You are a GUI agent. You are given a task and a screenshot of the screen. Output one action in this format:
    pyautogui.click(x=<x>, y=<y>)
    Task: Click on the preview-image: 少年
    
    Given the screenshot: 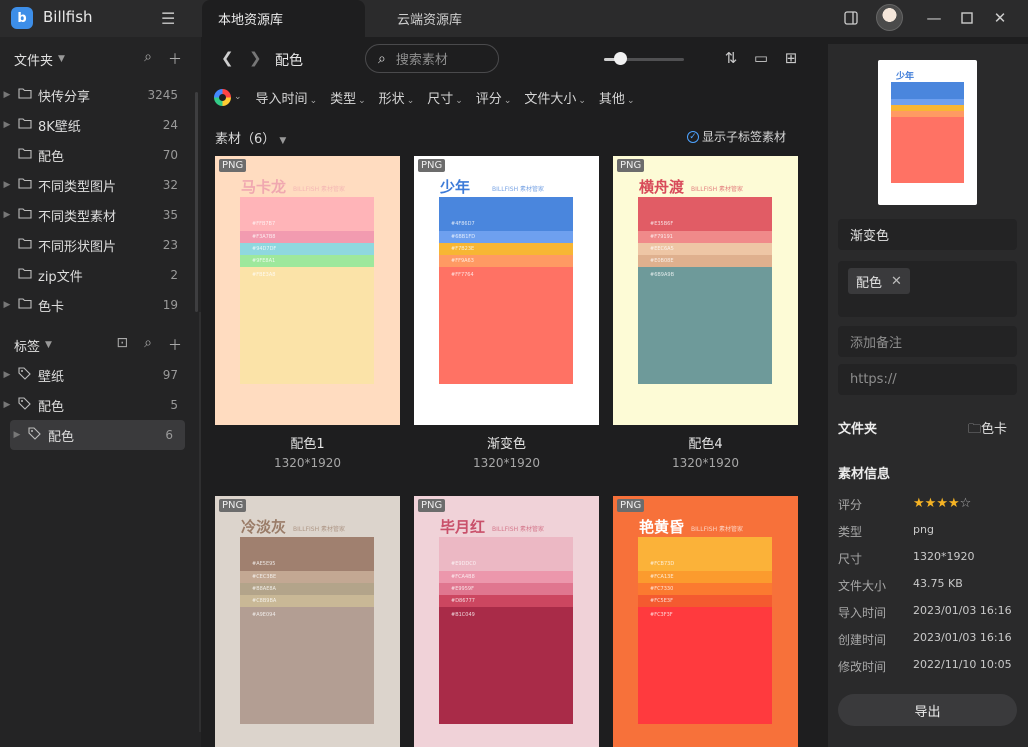 What is the action you would take?
    pyautogui.click(x=927, y=132)
    